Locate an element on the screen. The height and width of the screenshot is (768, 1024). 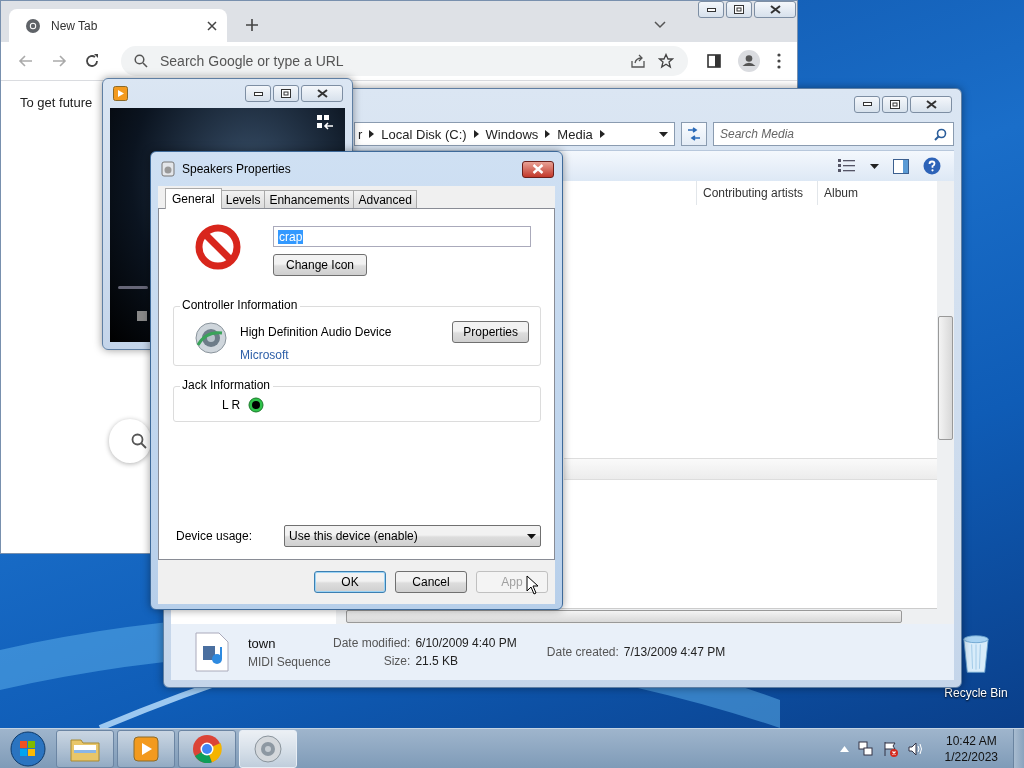
start-button is located at coordinates (28, 748).